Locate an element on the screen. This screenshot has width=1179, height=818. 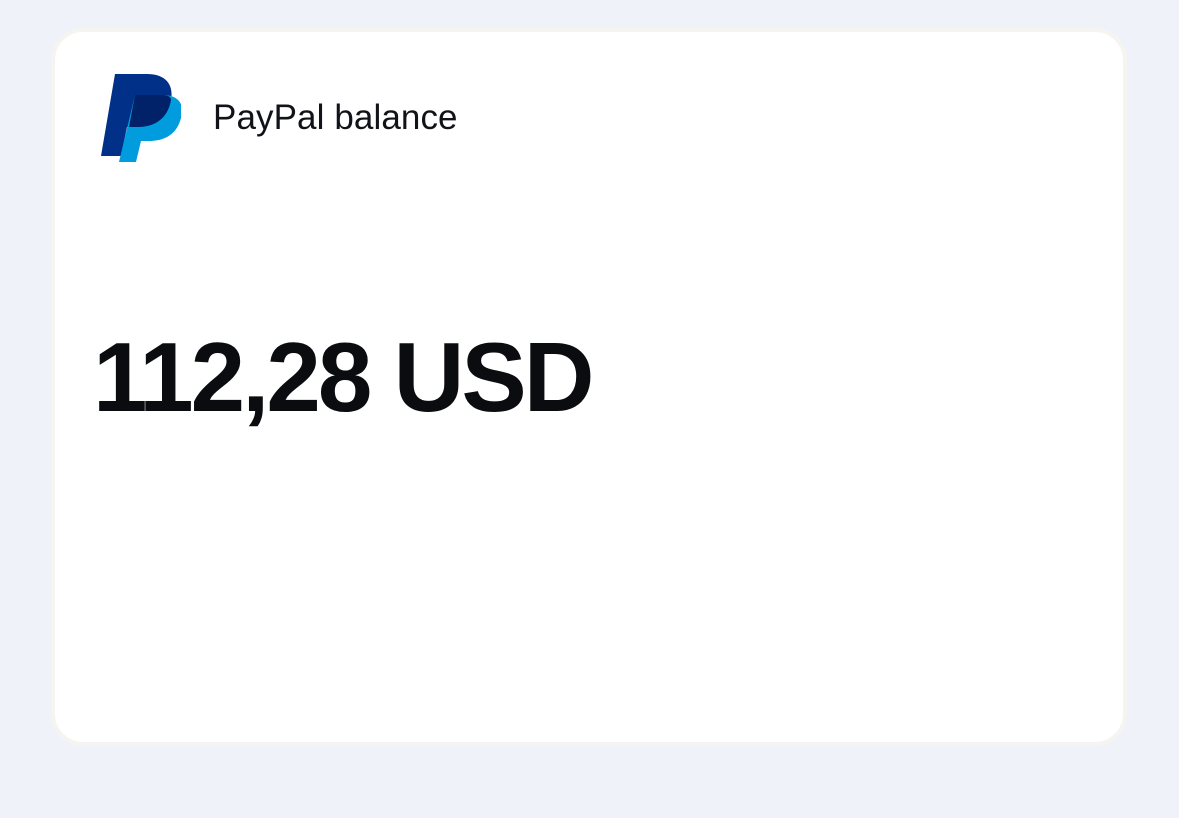
card-header: PayPal balance is located at coordinates (279, 118).